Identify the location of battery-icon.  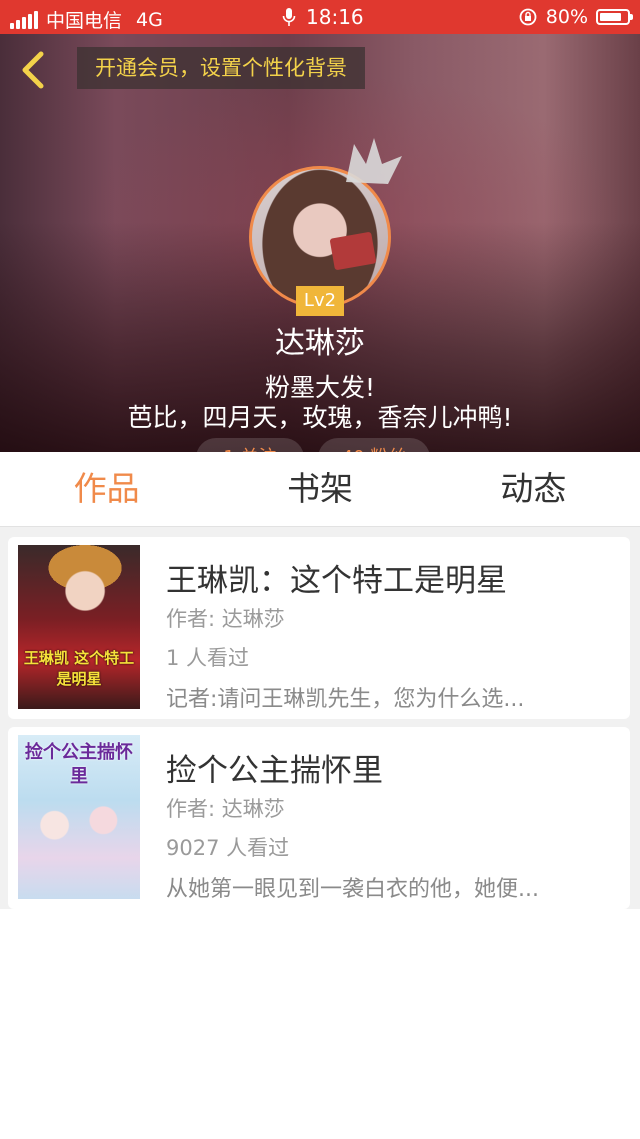
(614, 17).